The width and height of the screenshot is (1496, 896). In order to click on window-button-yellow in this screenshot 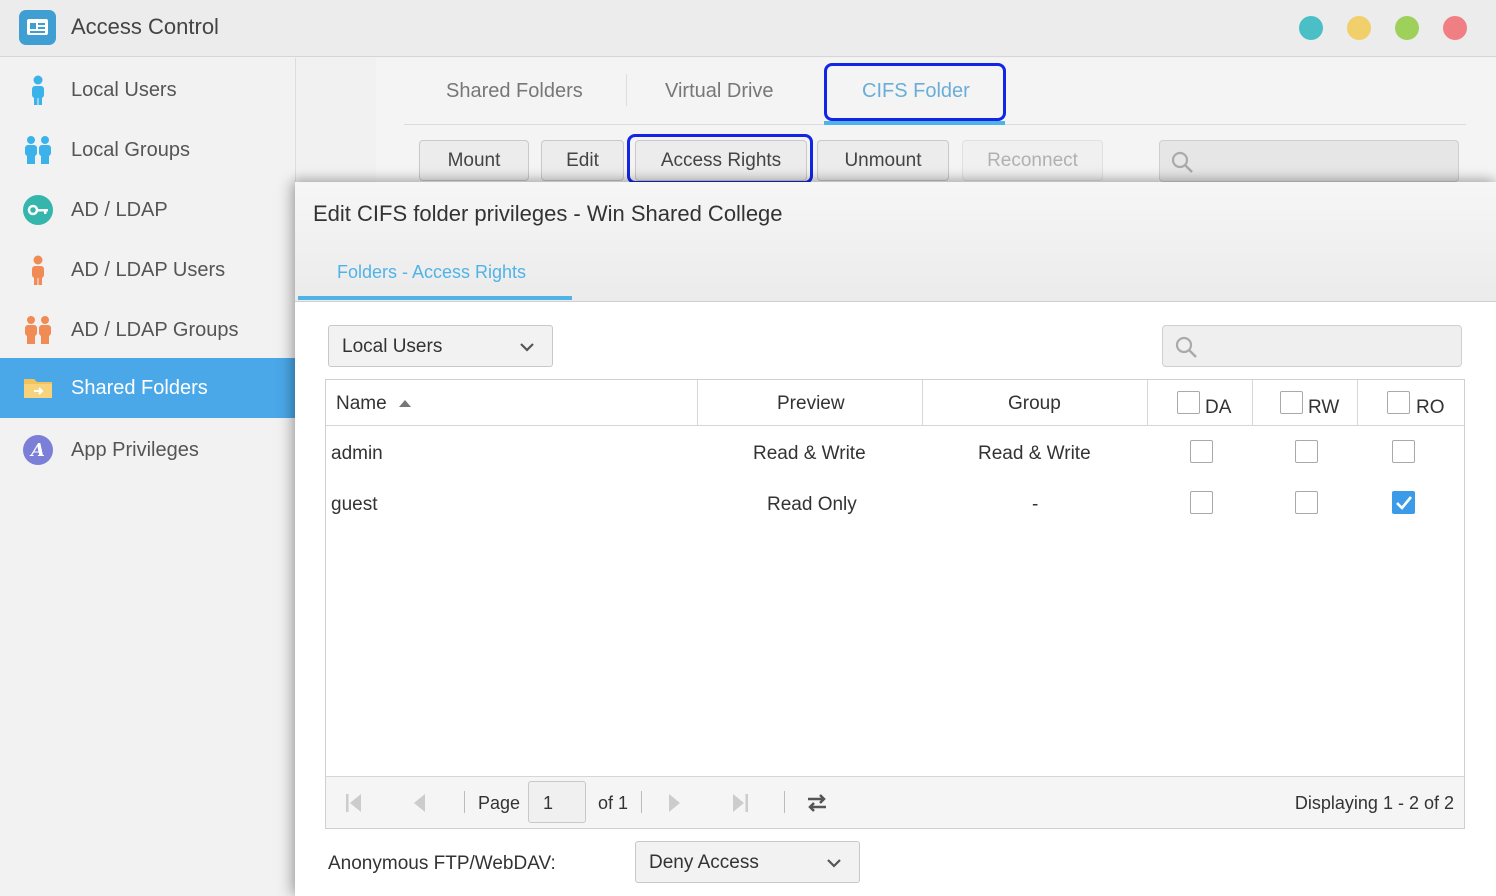, I will do `click(1359, 28)`.